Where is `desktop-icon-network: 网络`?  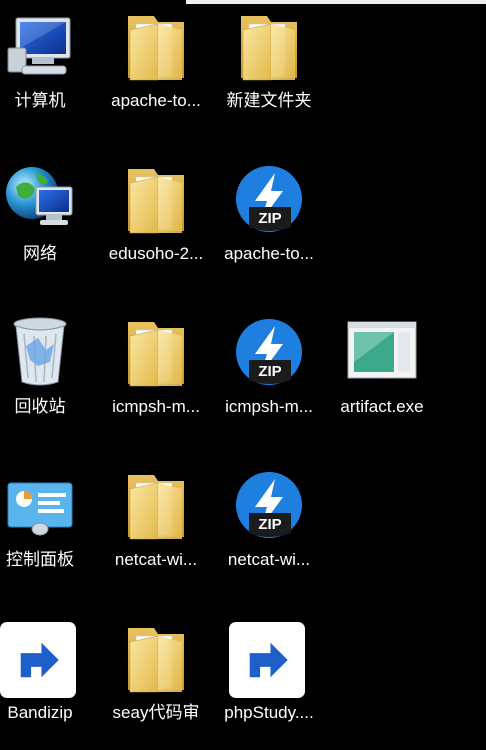 desktop-icon-network: 网络 is located at coordinates (47, 226).